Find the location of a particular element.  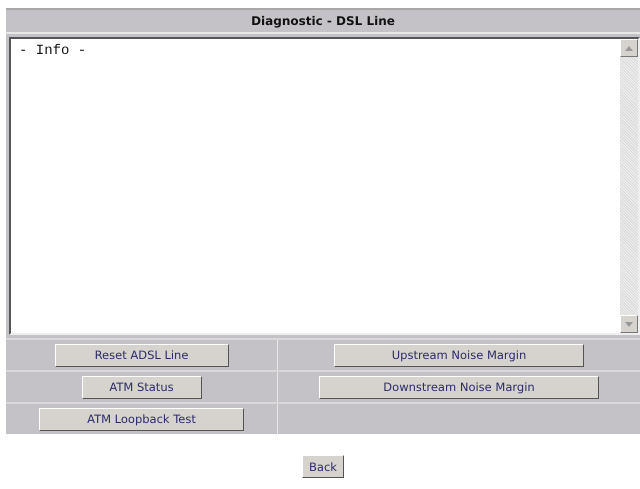

info-text: - Info - is located at coordinates (52, 51).